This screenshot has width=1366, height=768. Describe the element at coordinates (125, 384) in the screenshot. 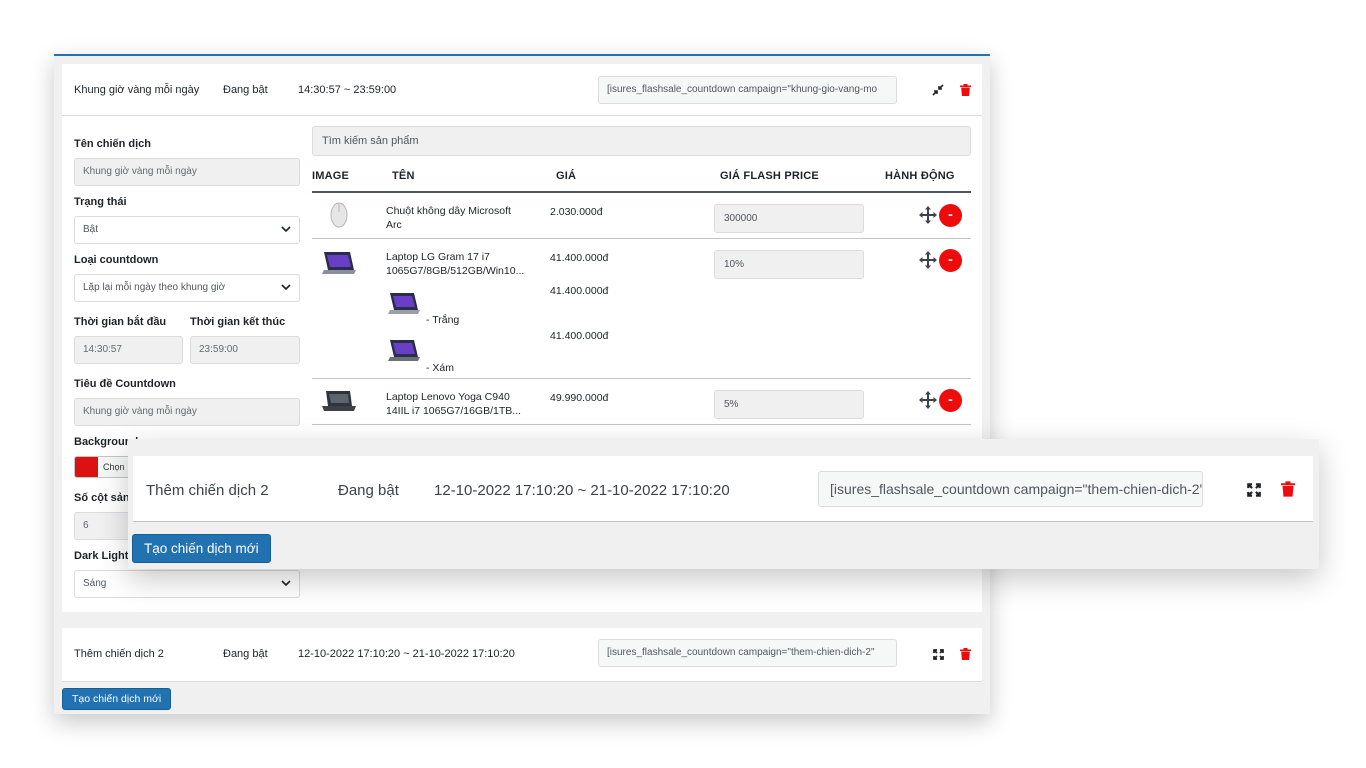

I see `countdown-title-label: Tiêu đề Countdown` at that location.